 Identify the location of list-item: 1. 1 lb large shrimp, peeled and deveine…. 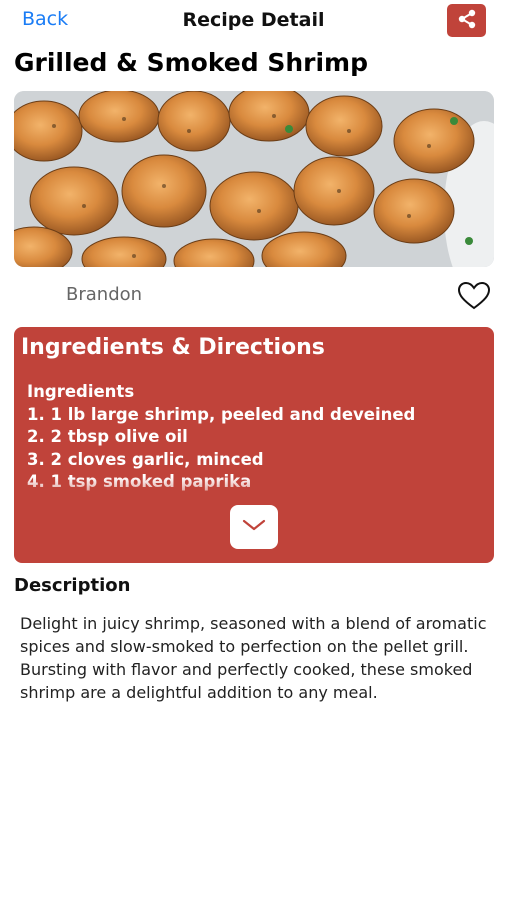
(221, 414).